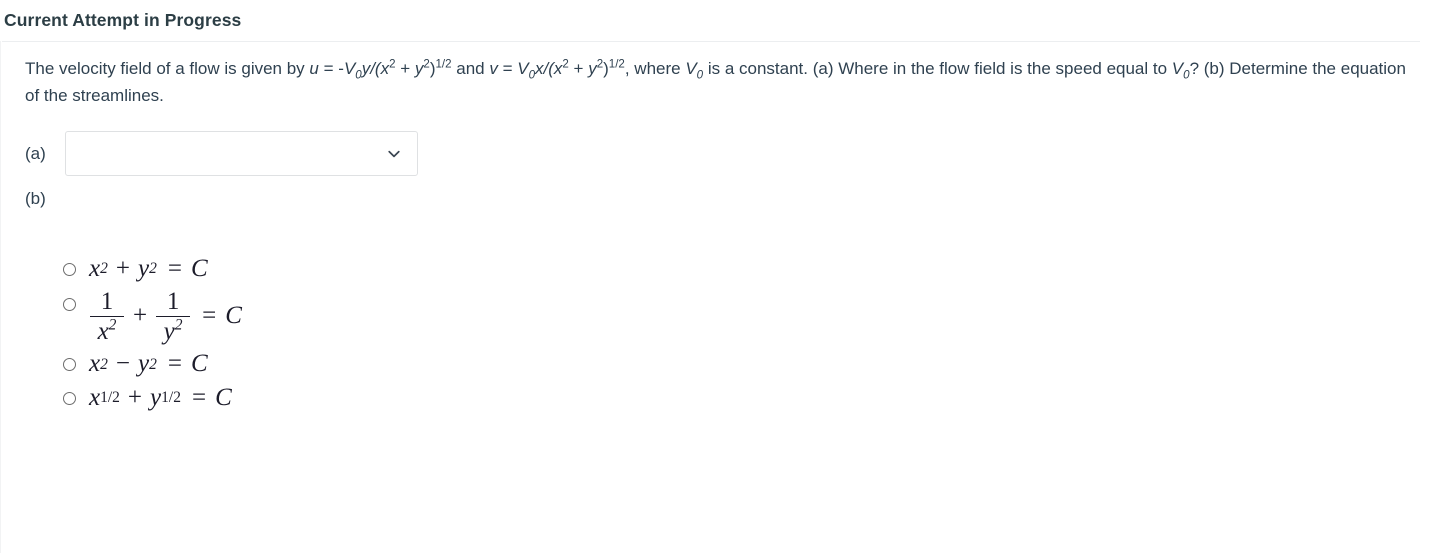 The height and width of the screenshot is (553, 1435). I want to click on option2-frac1-den-exp: 2, so click(112, 326).